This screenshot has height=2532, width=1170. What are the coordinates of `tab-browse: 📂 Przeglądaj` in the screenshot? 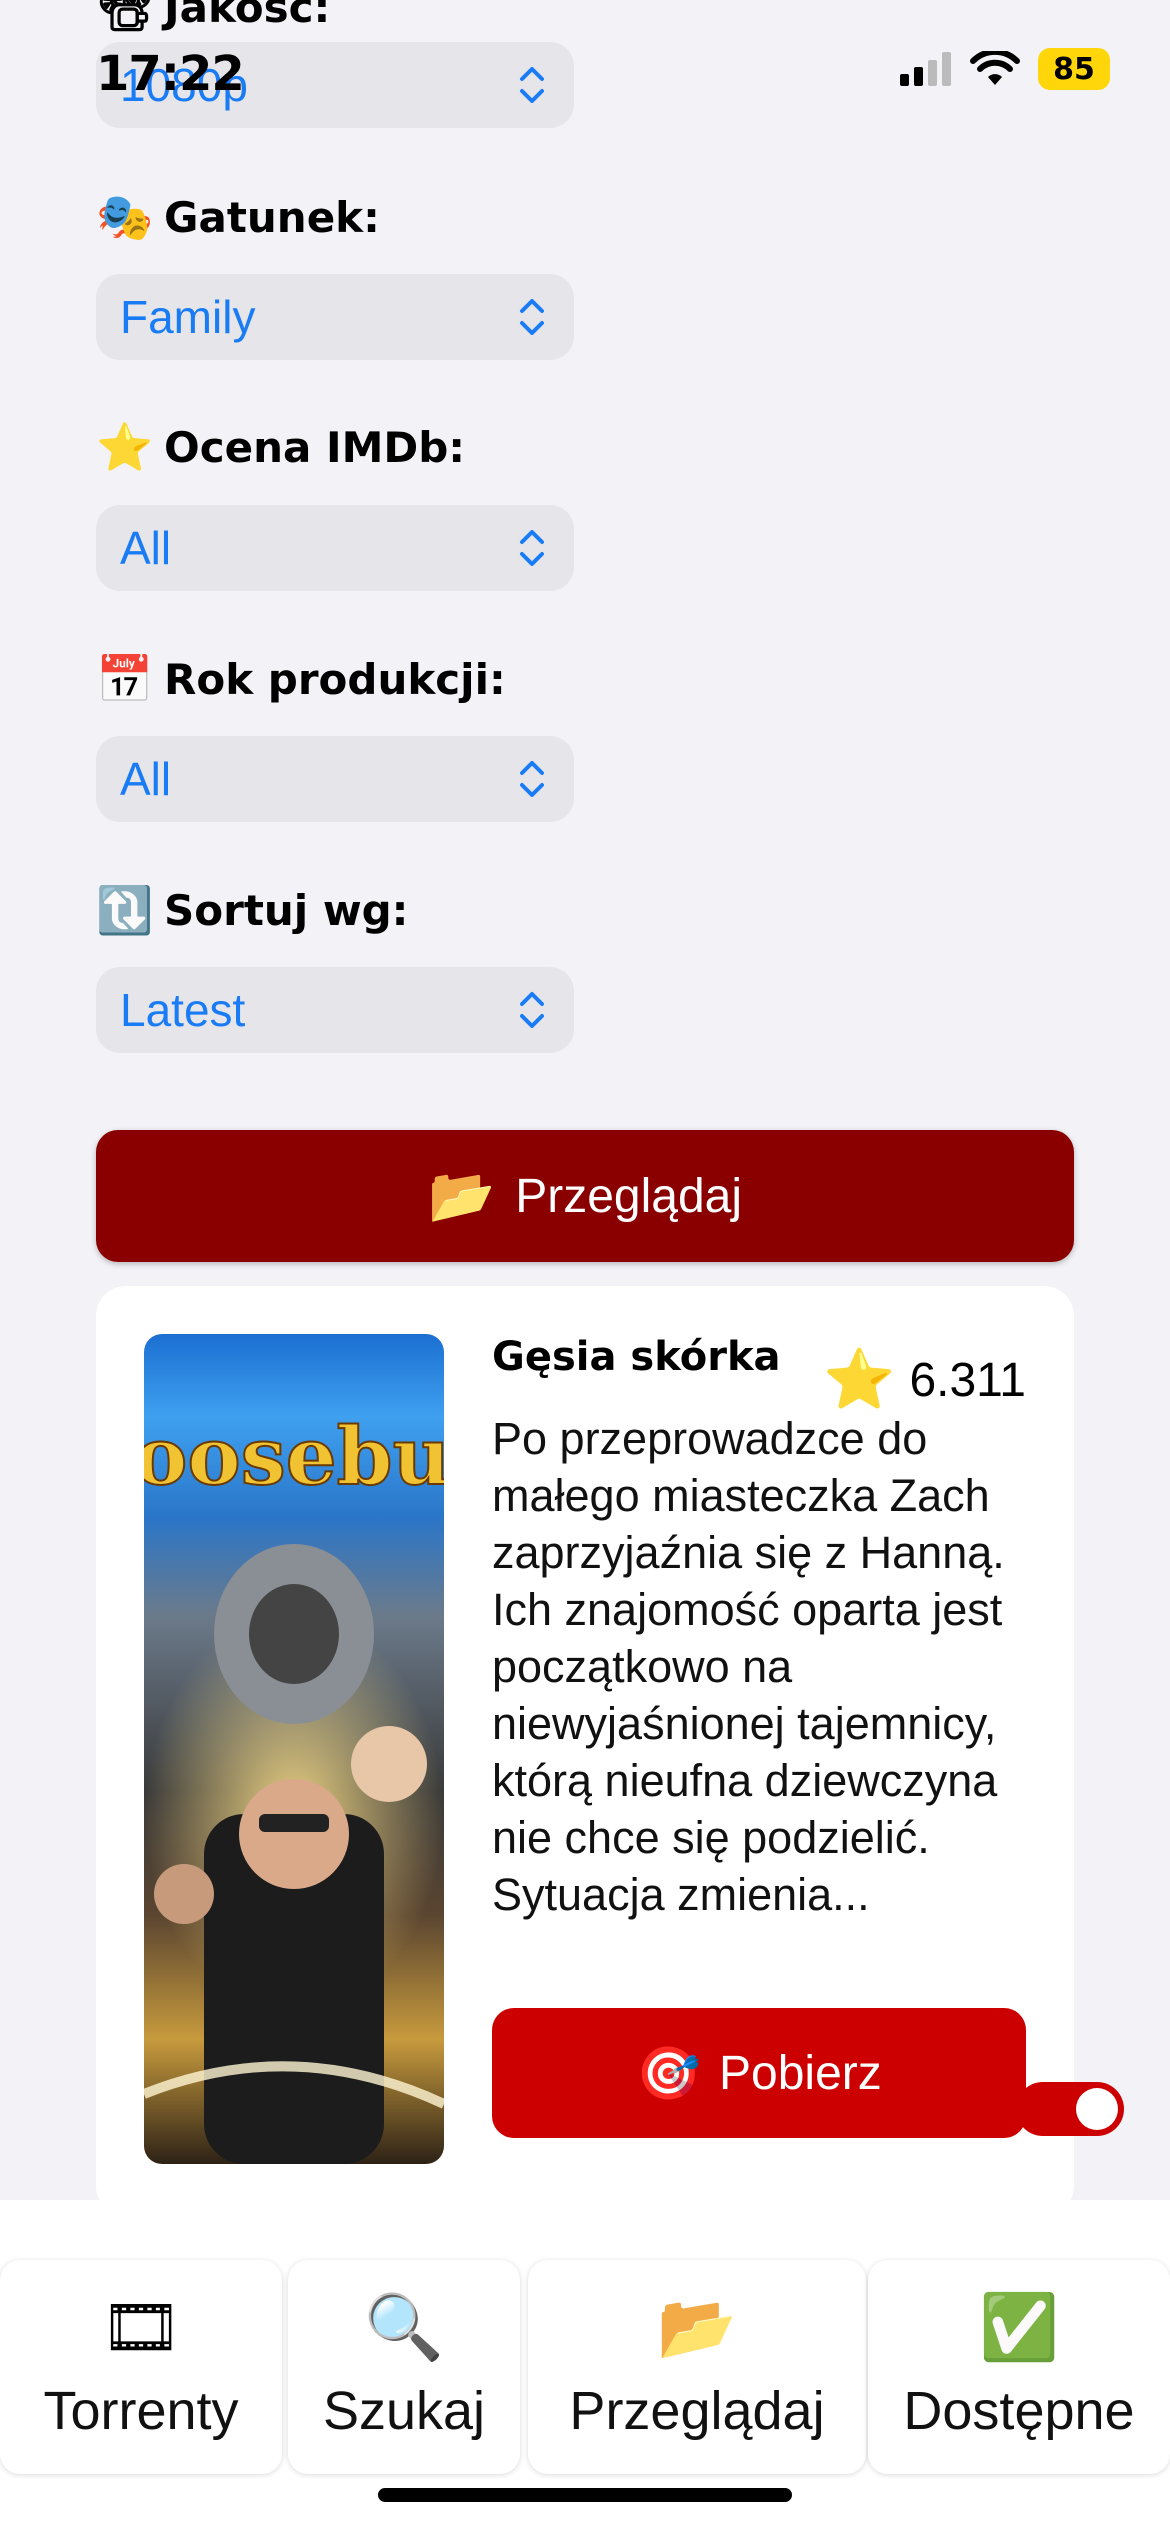 It's located at (697, 2367).